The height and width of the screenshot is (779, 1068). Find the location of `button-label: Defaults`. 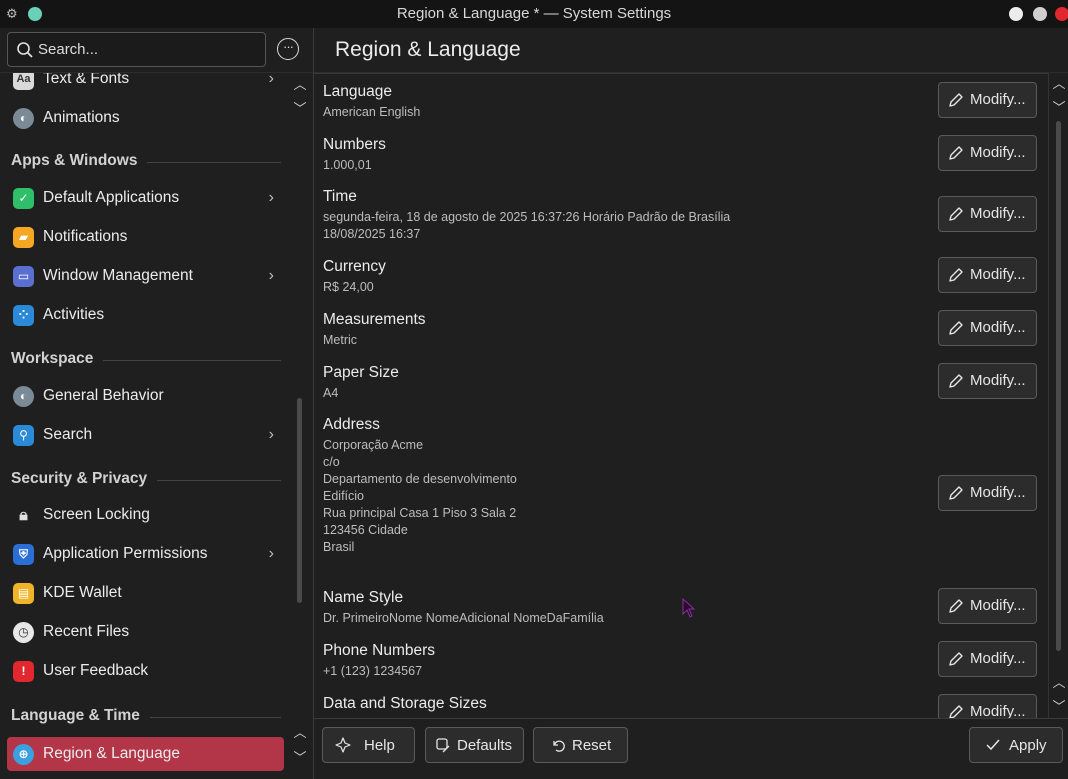

button-label: Defaults is located at coordinates (485, 745).